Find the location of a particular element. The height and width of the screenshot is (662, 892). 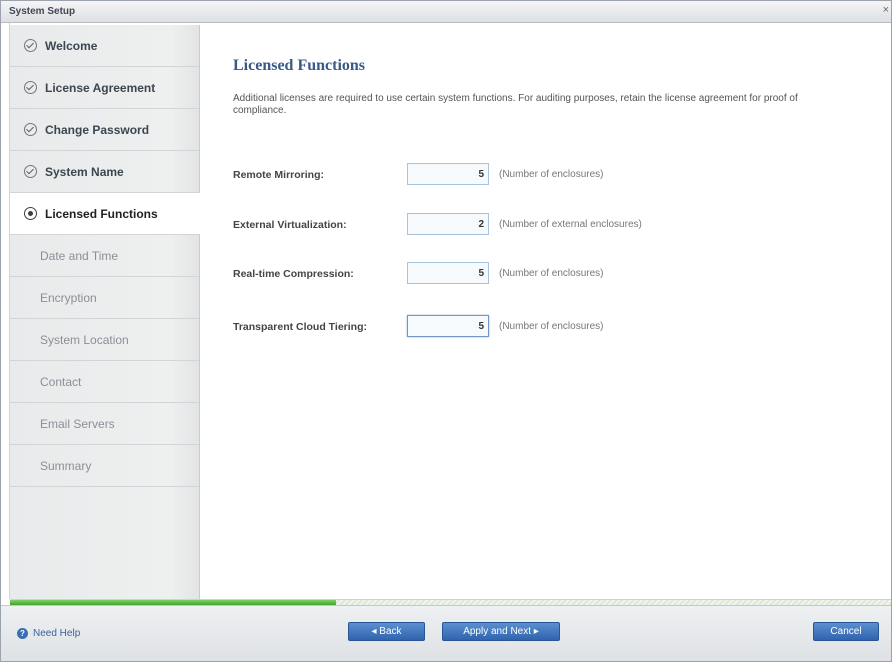

step-label: Change Password is located at coordinates (97, 129).